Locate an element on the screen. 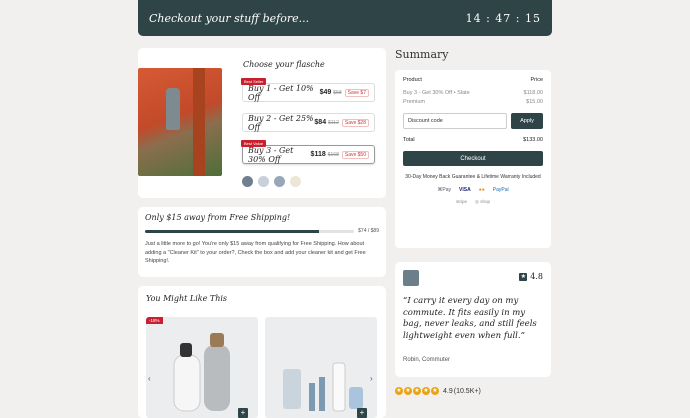  carousel-prev-button: ‹ is located at coordinates (149, 378).